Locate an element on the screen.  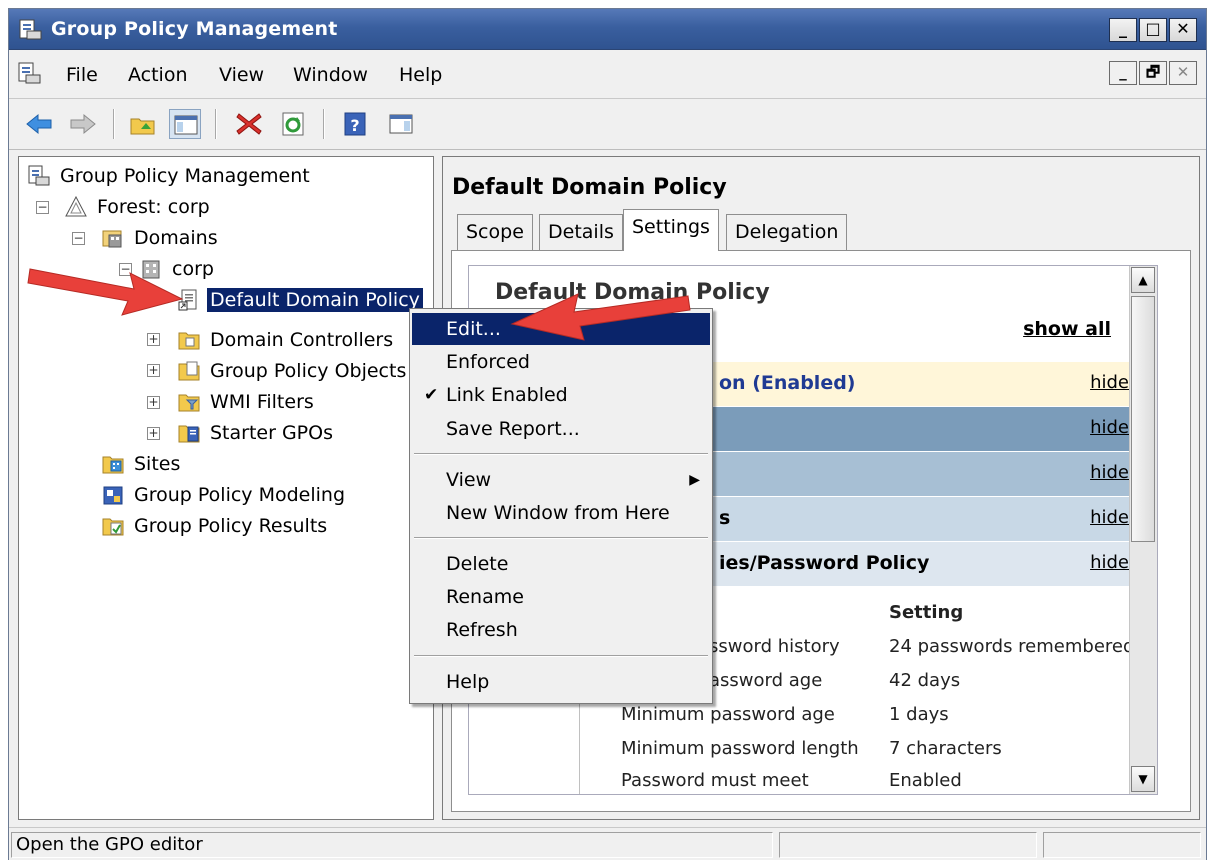
menu-item-delete: Delete is located at coordinates (561, 564).